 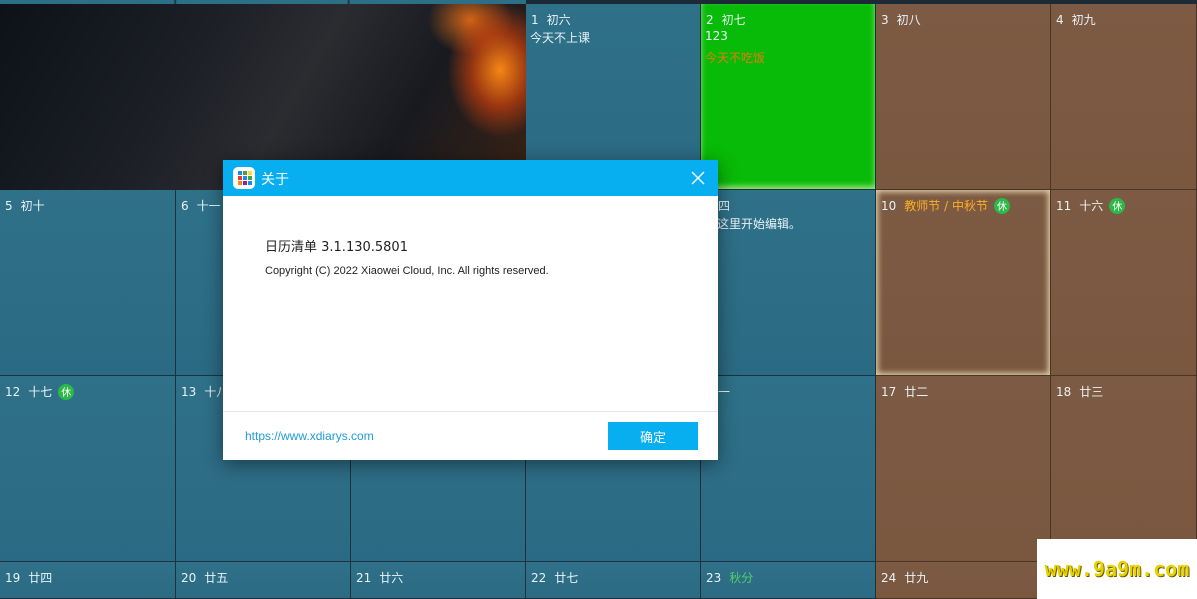 I want to click on day-header: 17 廿二, so click(x=904, y=391).